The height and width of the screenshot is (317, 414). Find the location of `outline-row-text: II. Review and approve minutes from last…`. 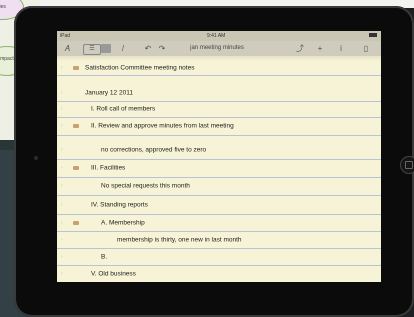

outline-row-text: II. Review and approve minutes from last… is located at coordinates (162, 126).